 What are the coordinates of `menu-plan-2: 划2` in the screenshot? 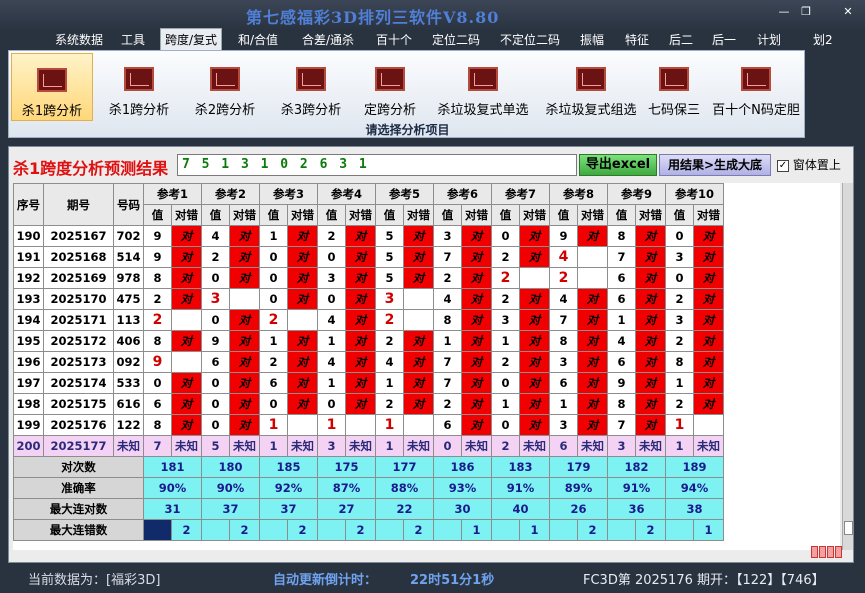 It's located at (823, 39).